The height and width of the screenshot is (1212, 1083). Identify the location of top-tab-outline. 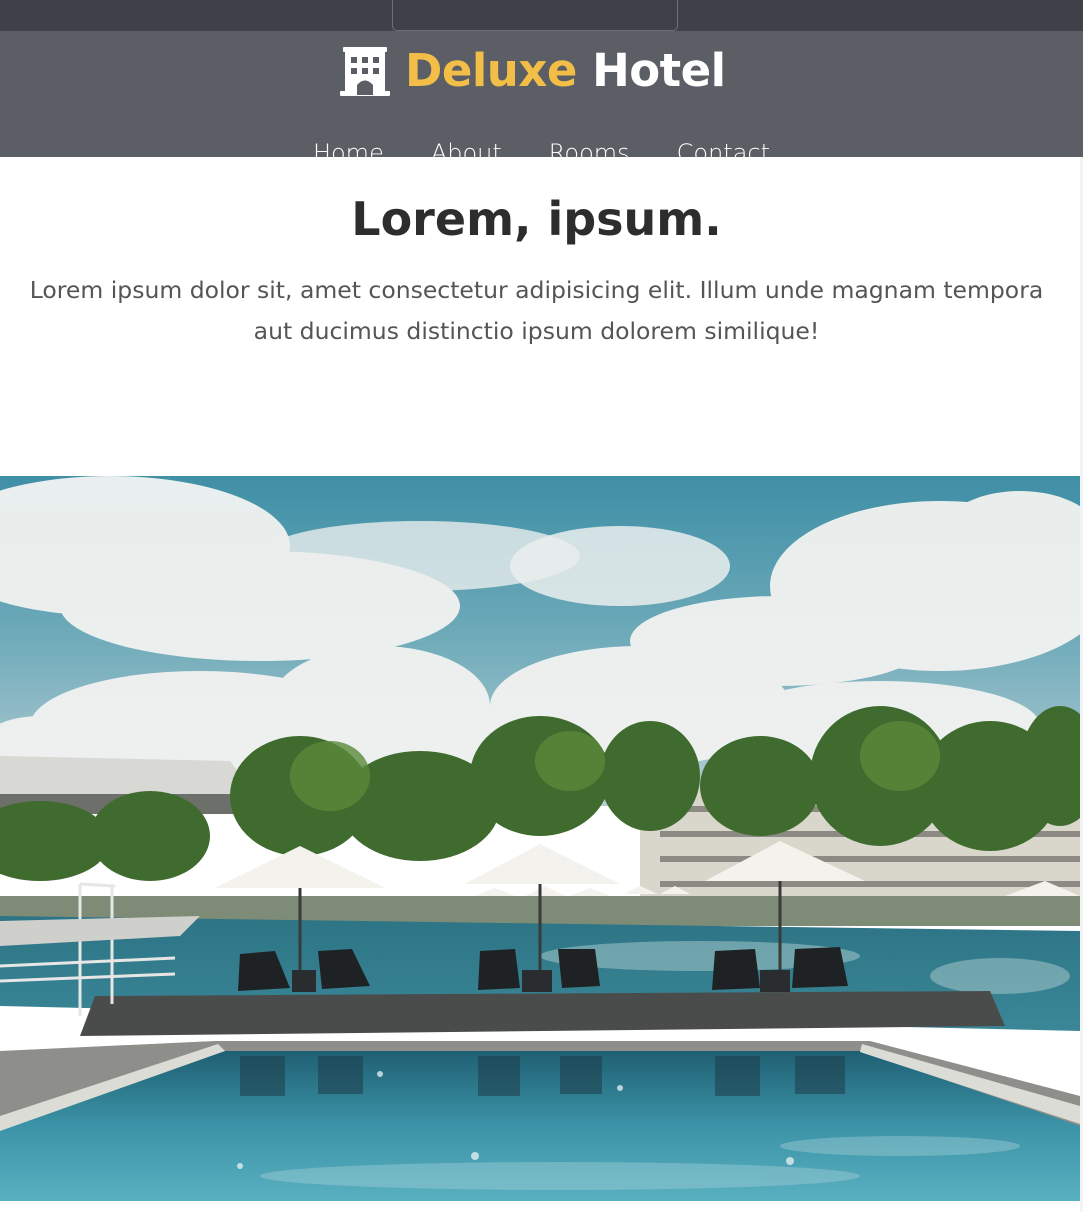
(535, 15).